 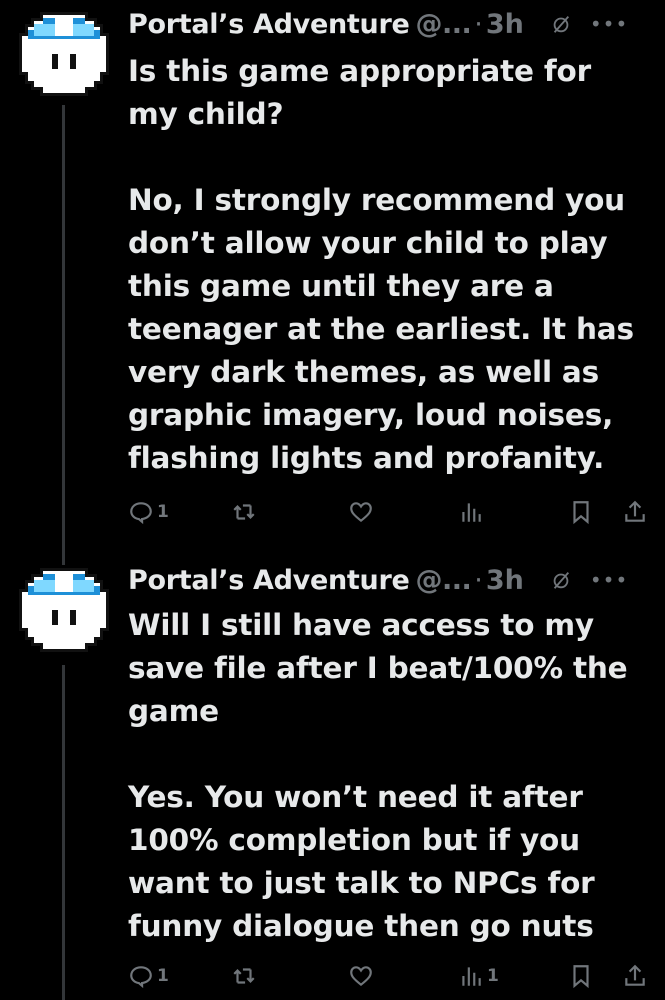 I want to click on action-bar: 1 1, so click(x=389, y=976).